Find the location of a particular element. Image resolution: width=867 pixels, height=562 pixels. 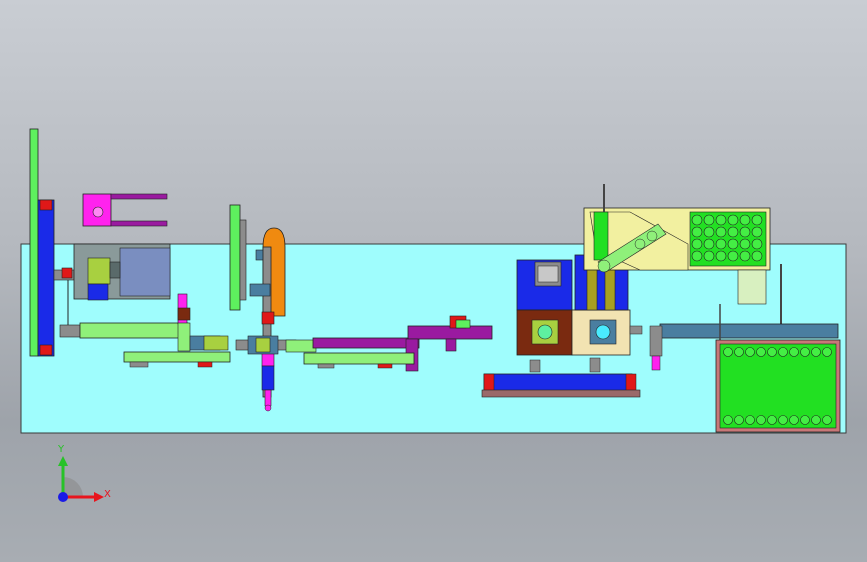

magenta-clamp-assembly is located at coordinates (125, 210).